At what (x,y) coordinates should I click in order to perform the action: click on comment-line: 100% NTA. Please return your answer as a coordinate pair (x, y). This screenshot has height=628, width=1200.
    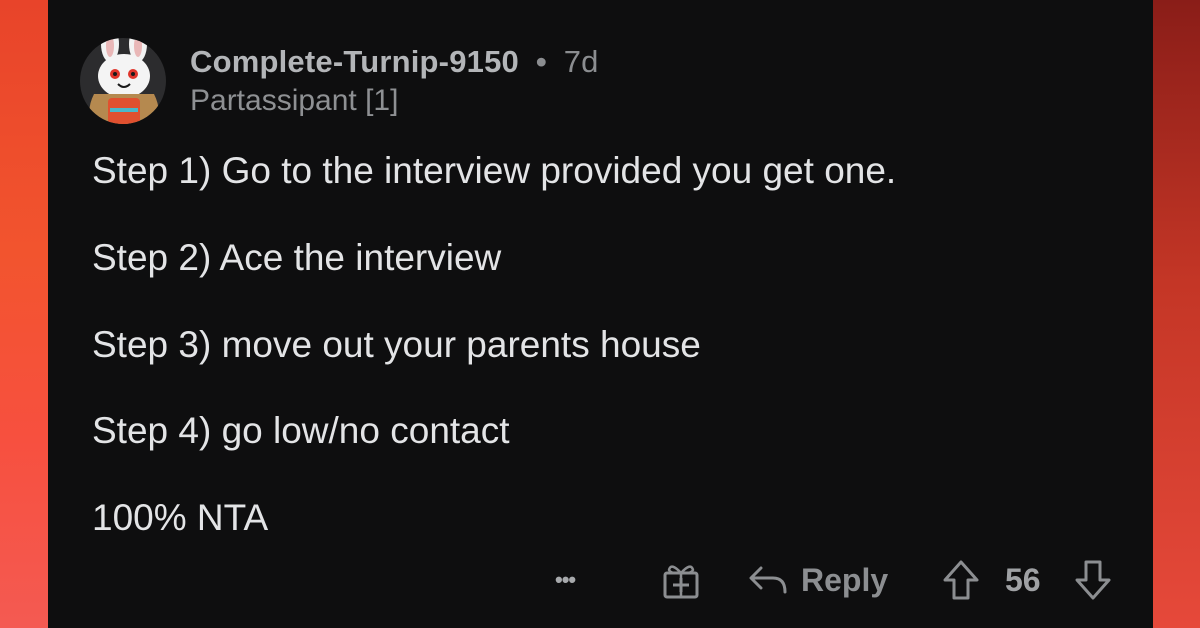
    Looking at the image, I should click on (180, 517).